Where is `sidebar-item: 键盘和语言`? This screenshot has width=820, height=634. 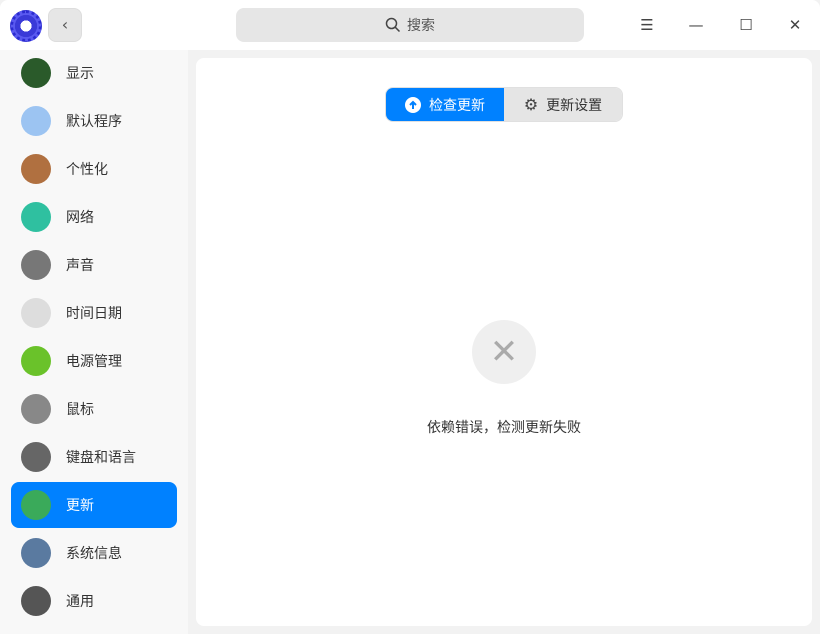
sidebar-item: 键盘和语言 is located at coordinates (94, 457).